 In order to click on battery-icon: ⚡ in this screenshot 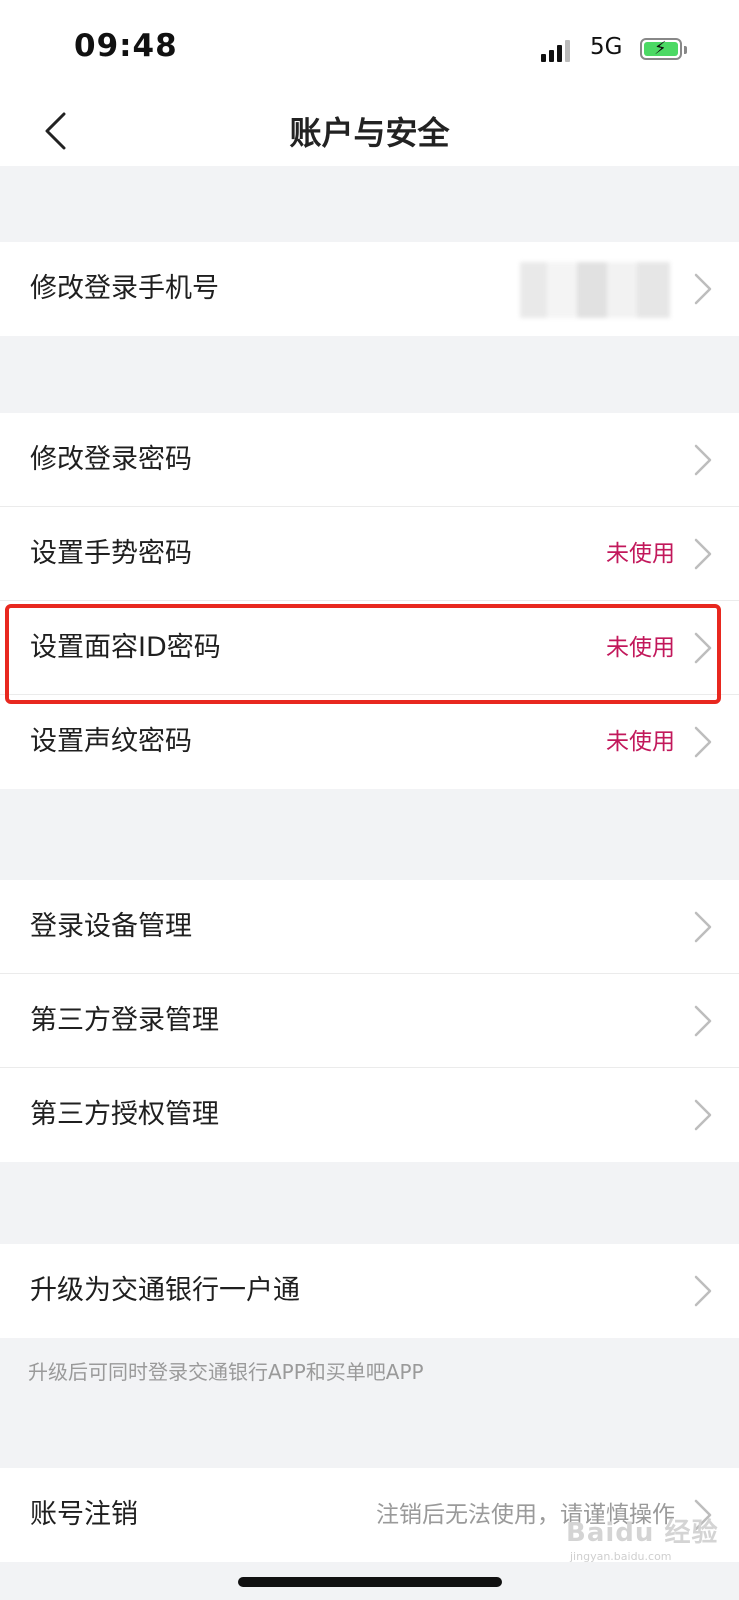, I will do `click(663, 49)`.